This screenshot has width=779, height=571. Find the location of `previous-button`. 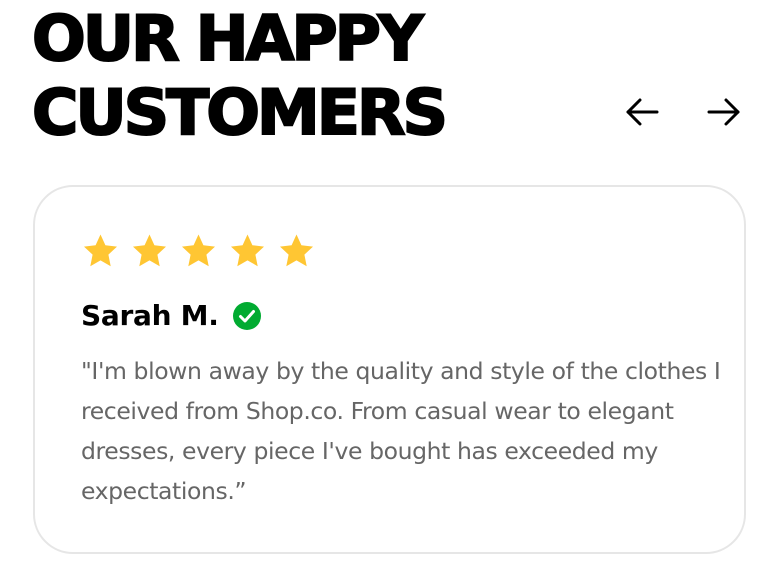

previous-button is located at coordinates (643, 113).